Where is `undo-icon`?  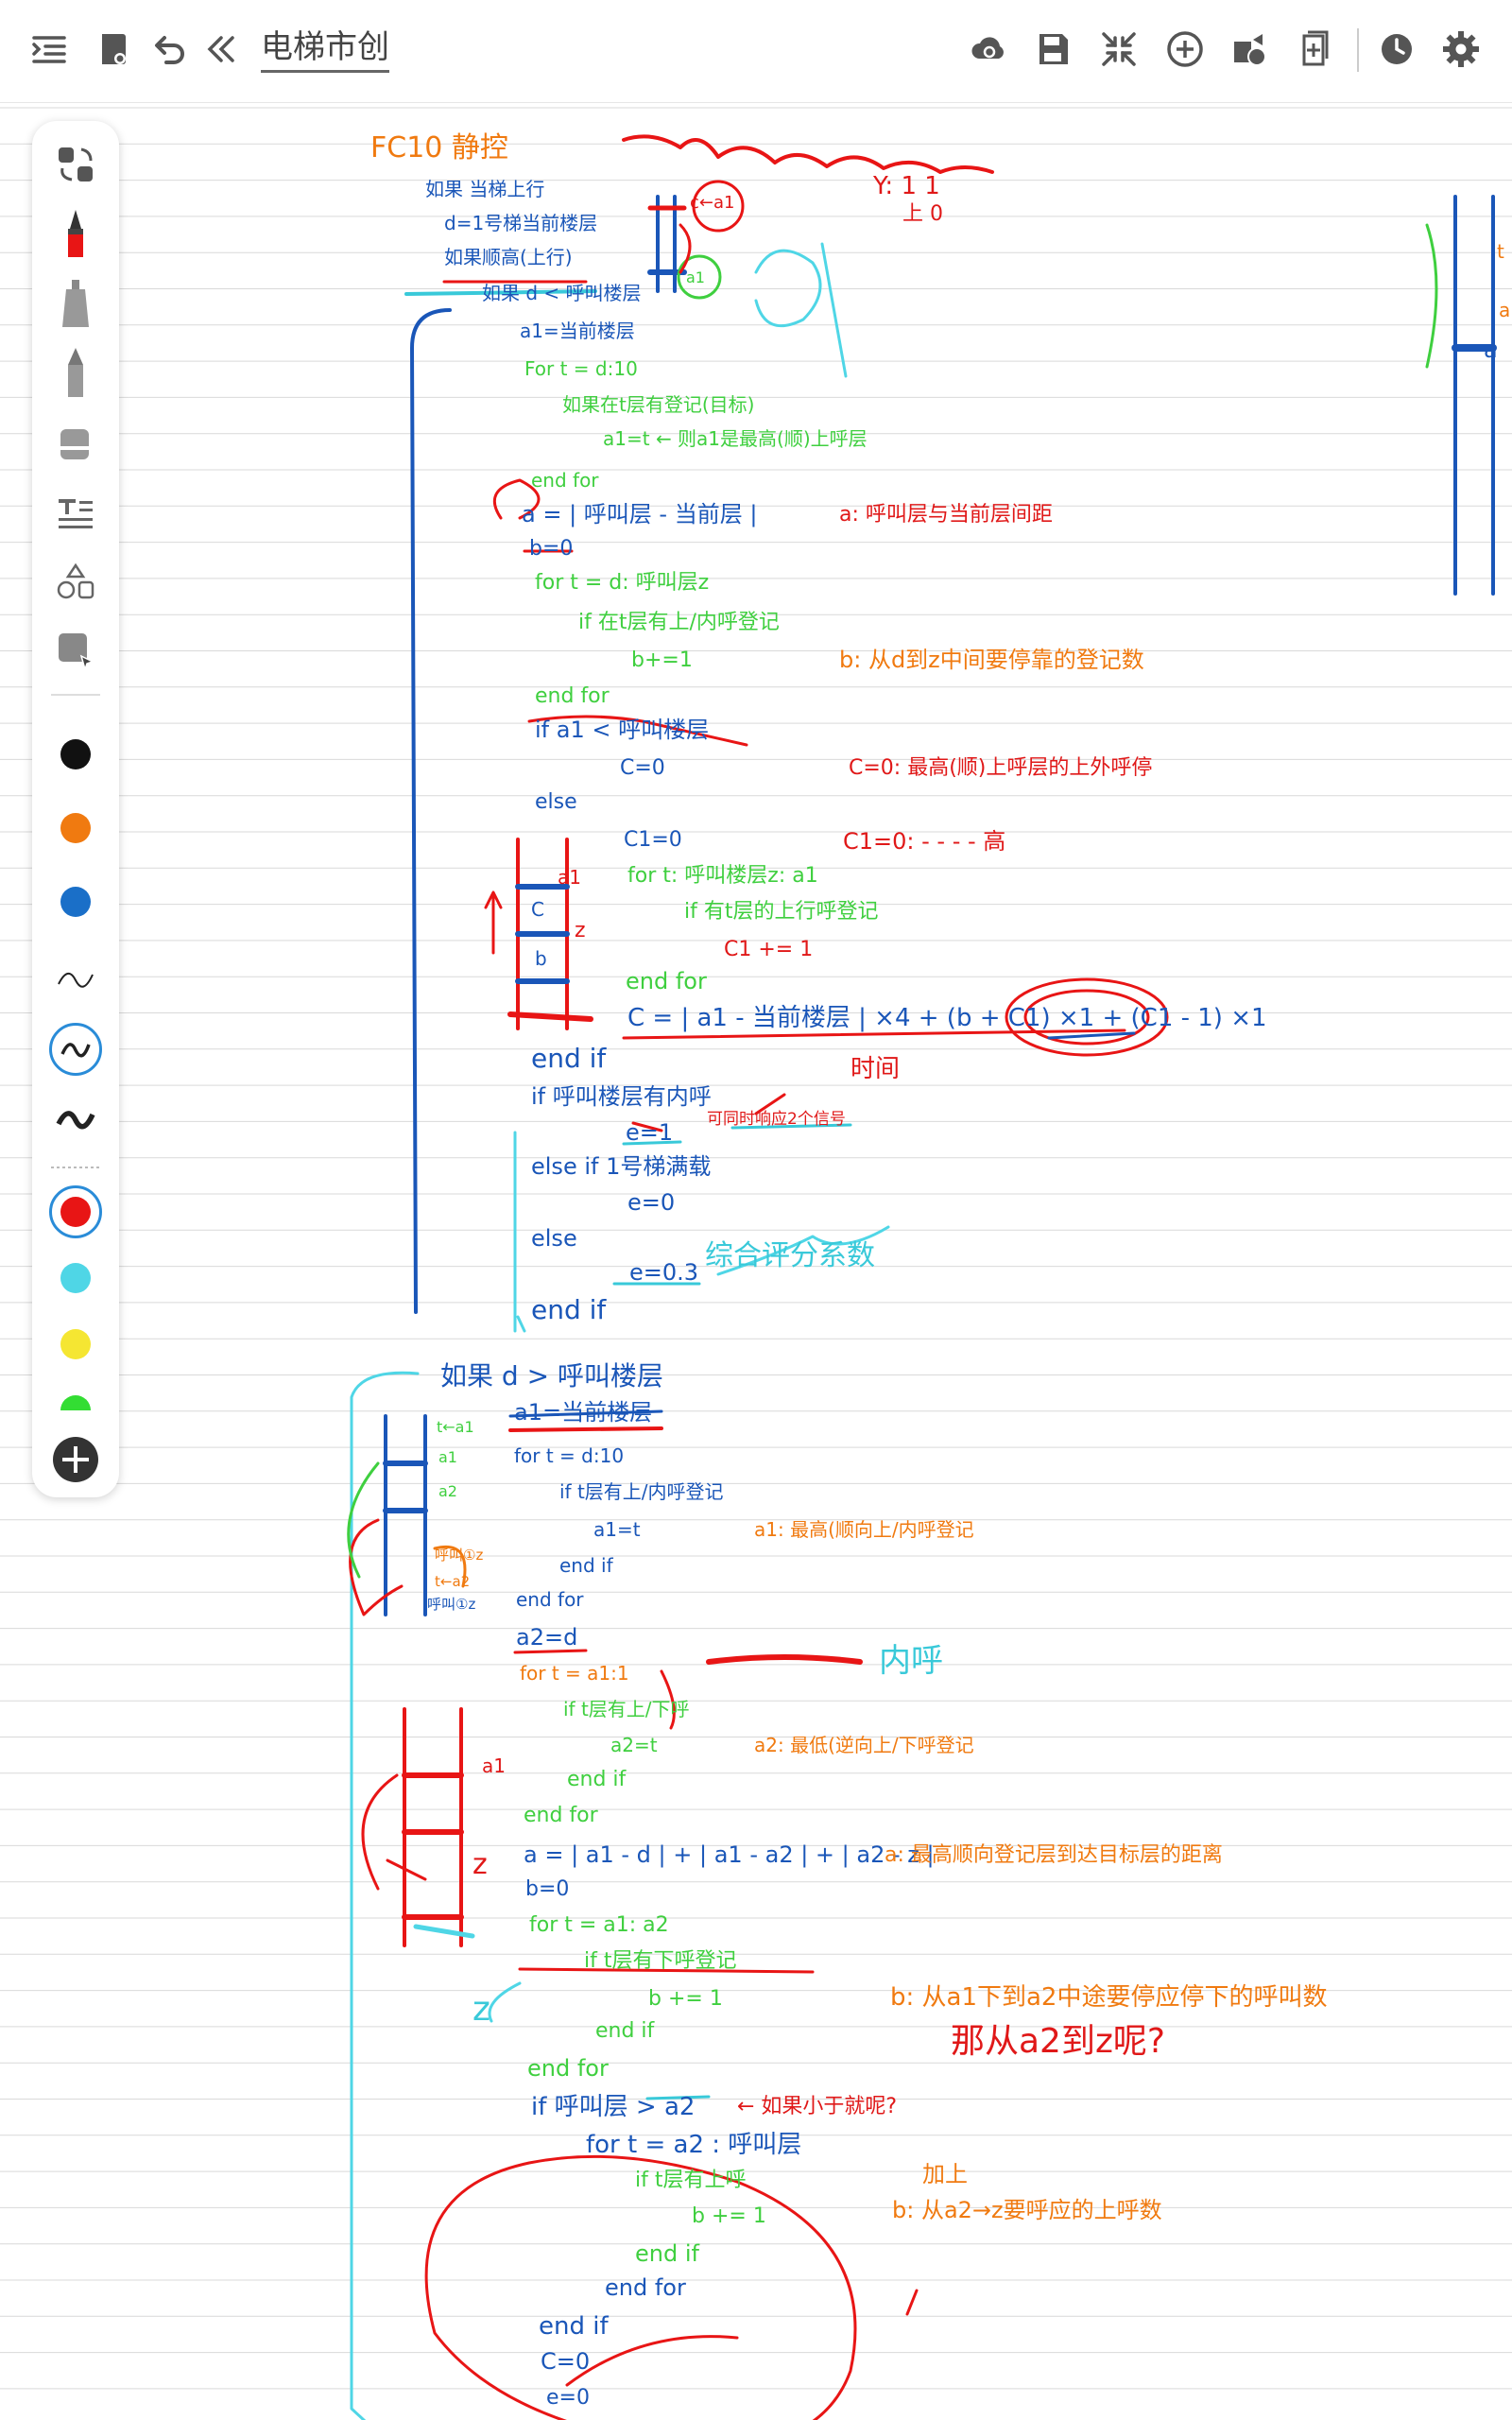 undo-icon is located at coordinates (168, 49).